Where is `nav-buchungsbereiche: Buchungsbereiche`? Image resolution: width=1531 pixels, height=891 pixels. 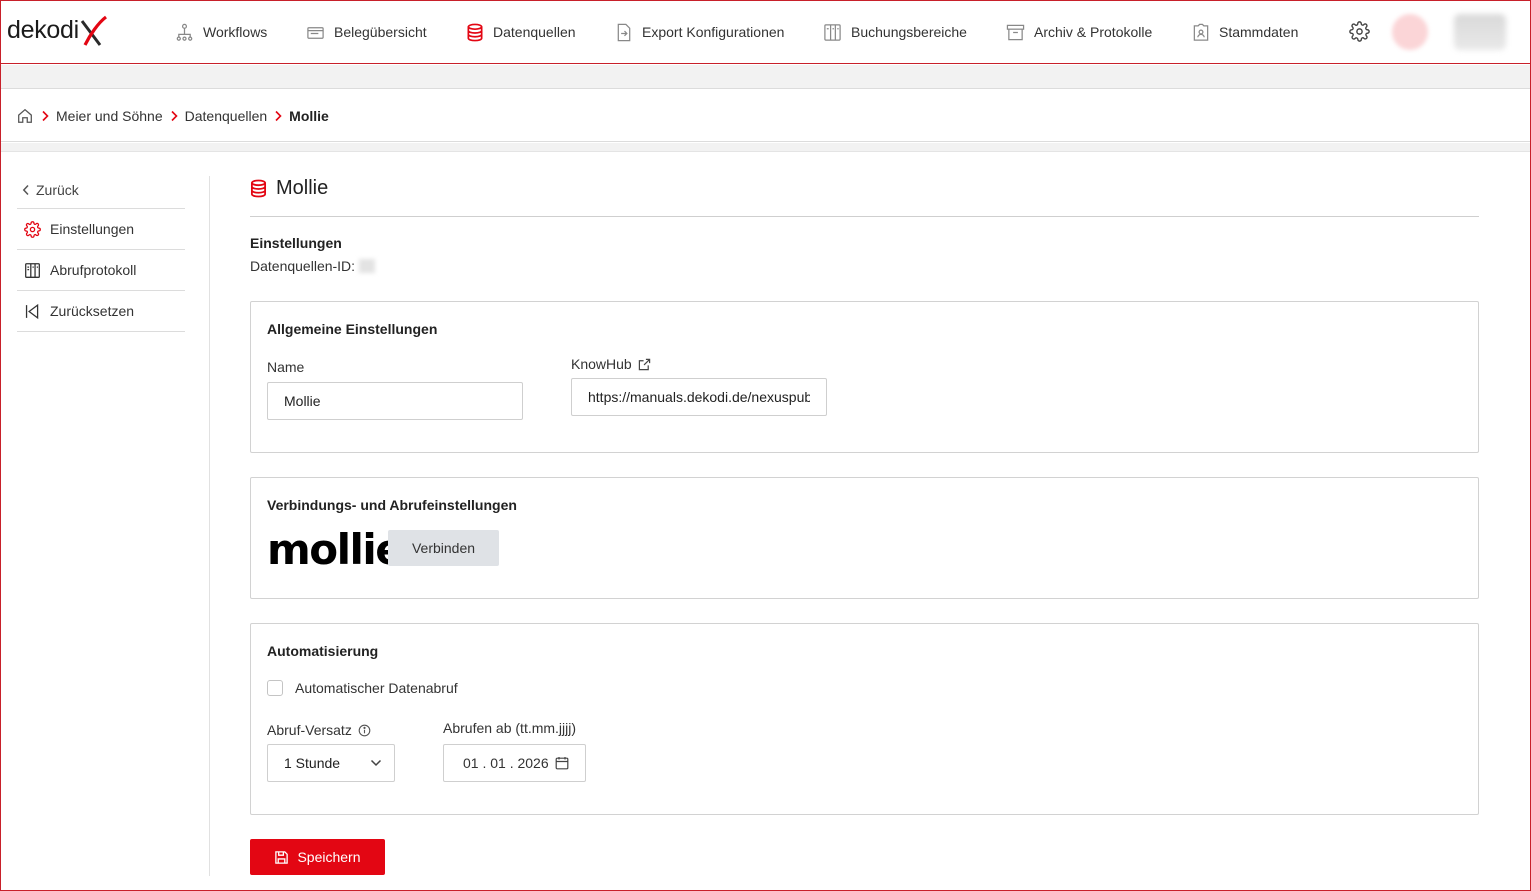 nav-buchungsbereiche: Buchungsbereiche is located at coordinates (895, 32).